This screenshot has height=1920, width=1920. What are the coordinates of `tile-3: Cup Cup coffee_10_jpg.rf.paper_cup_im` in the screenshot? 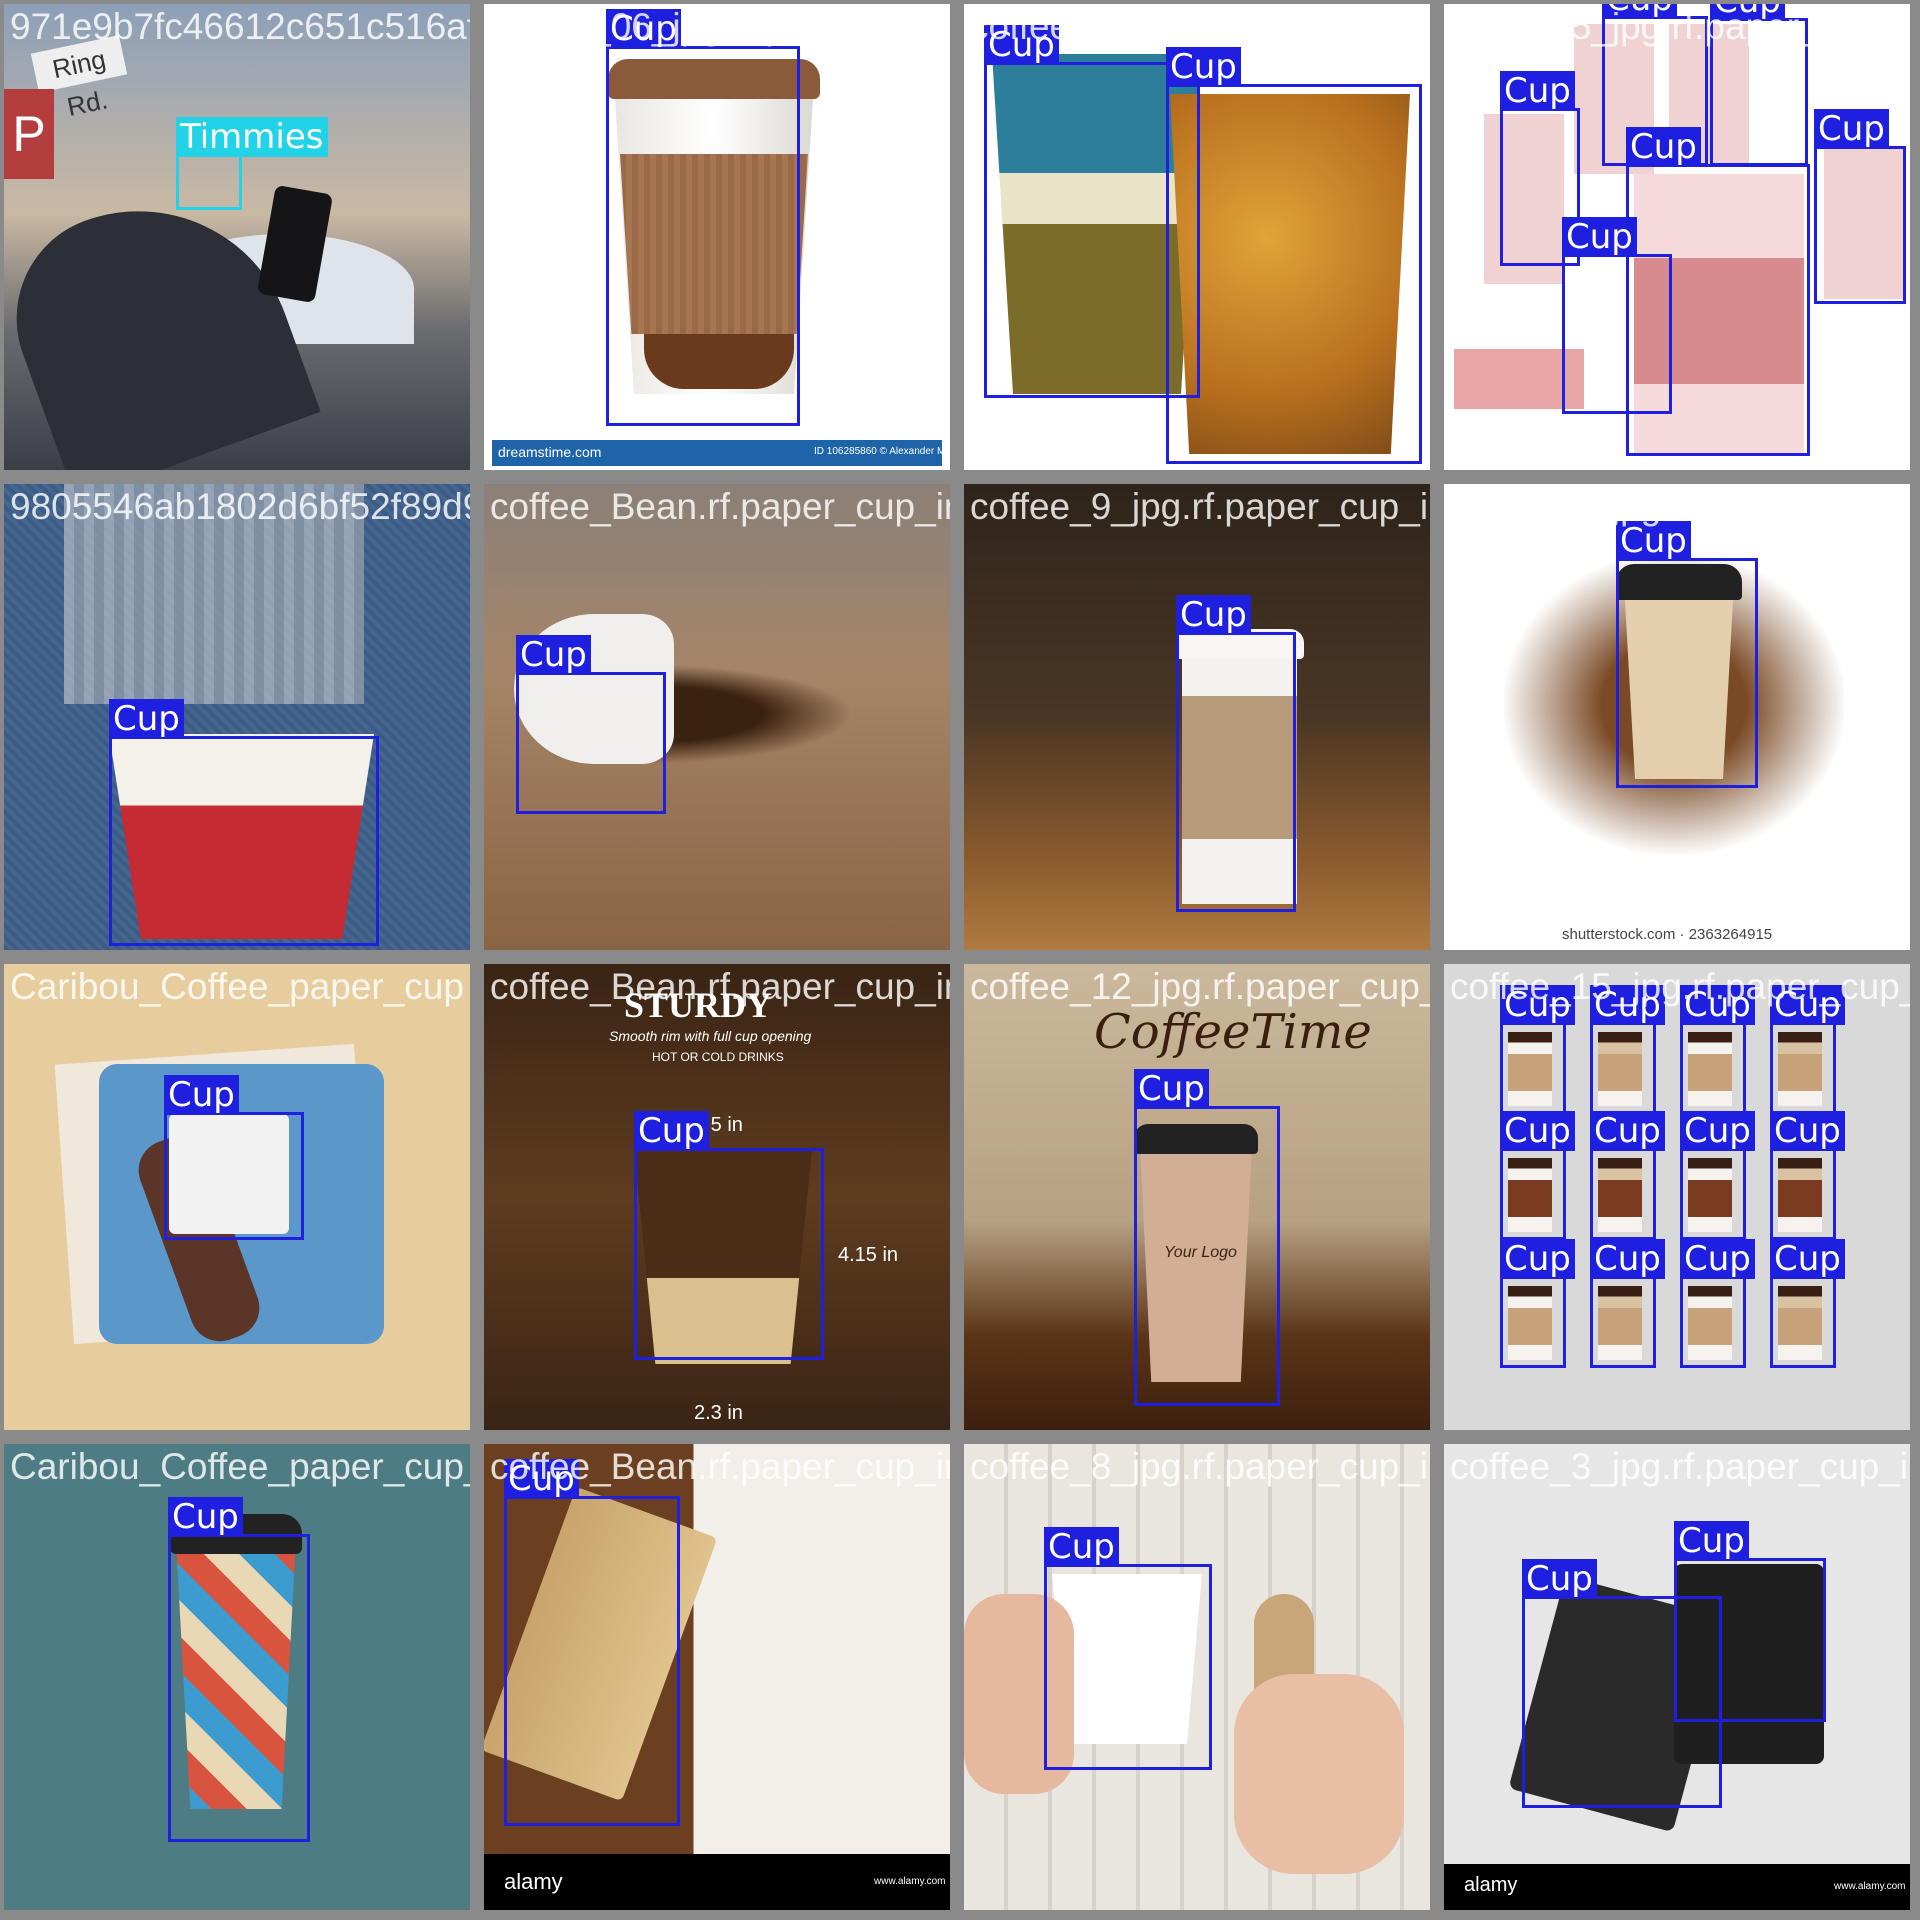 It's located at (1197, 237).